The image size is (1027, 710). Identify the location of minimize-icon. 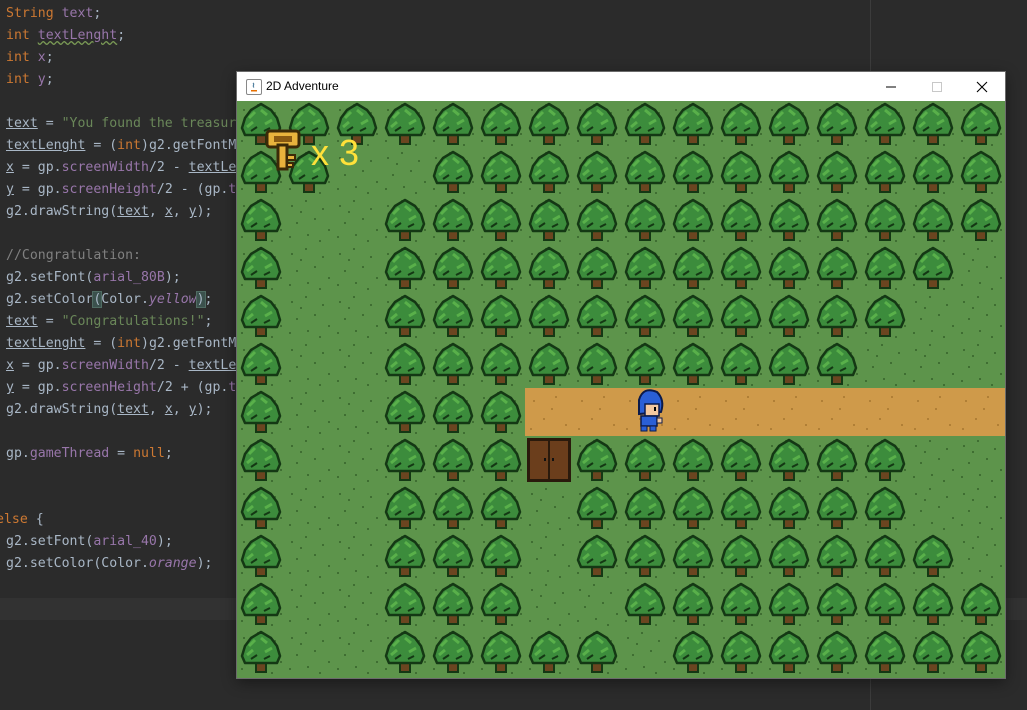
(891, 86).